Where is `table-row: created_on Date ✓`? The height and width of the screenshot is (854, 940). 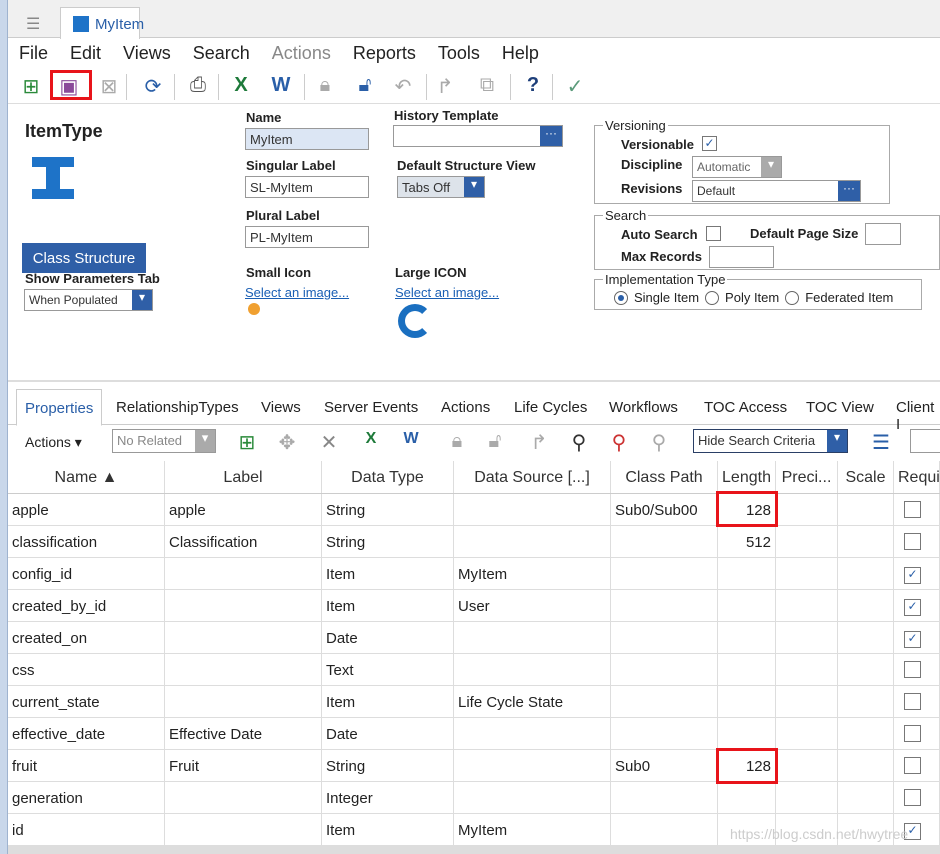
table-row: created_on Date ✓ is located at coordinates (474, 638).